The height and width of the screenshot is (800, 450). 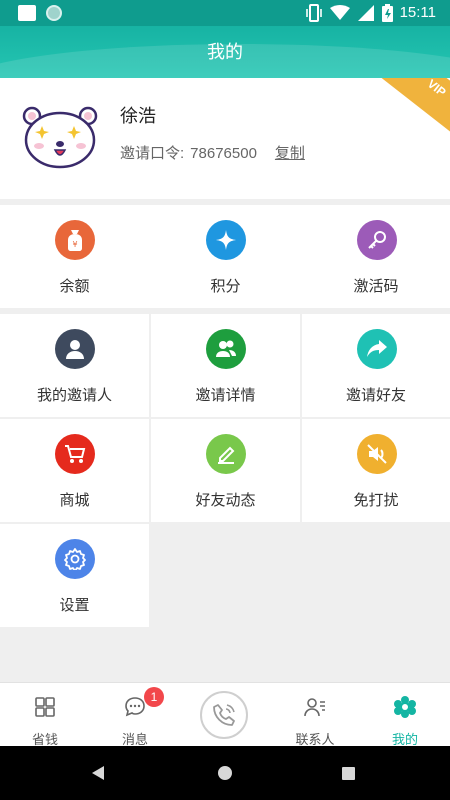 What do you see at coordinates (60, 137) in the screenshot?
I see `avatar` at bounding box center [60, 137].